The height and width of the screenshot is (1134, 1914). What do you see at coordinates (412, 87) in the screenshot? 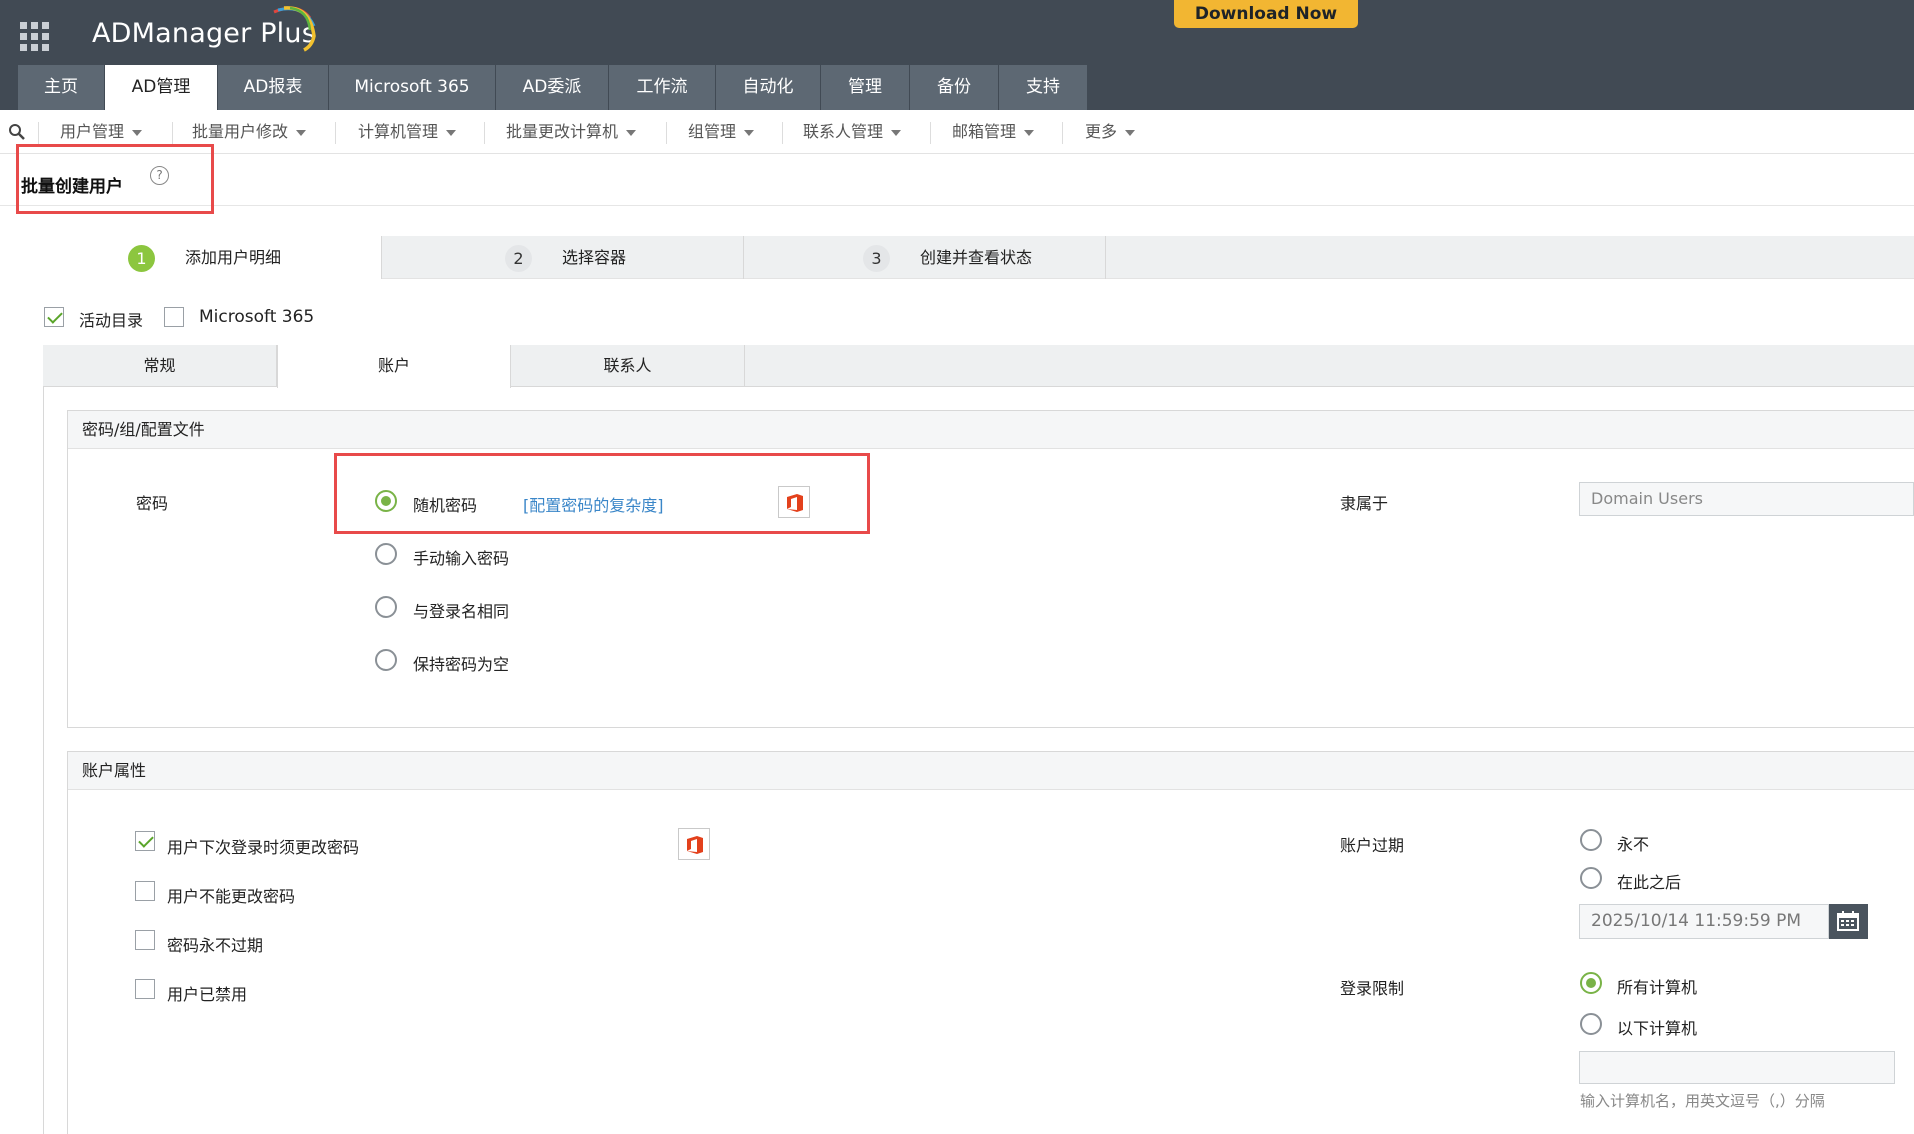
I see `nav-tab-microsoft365: Microsoft 365` at bounding box center [412, 87].